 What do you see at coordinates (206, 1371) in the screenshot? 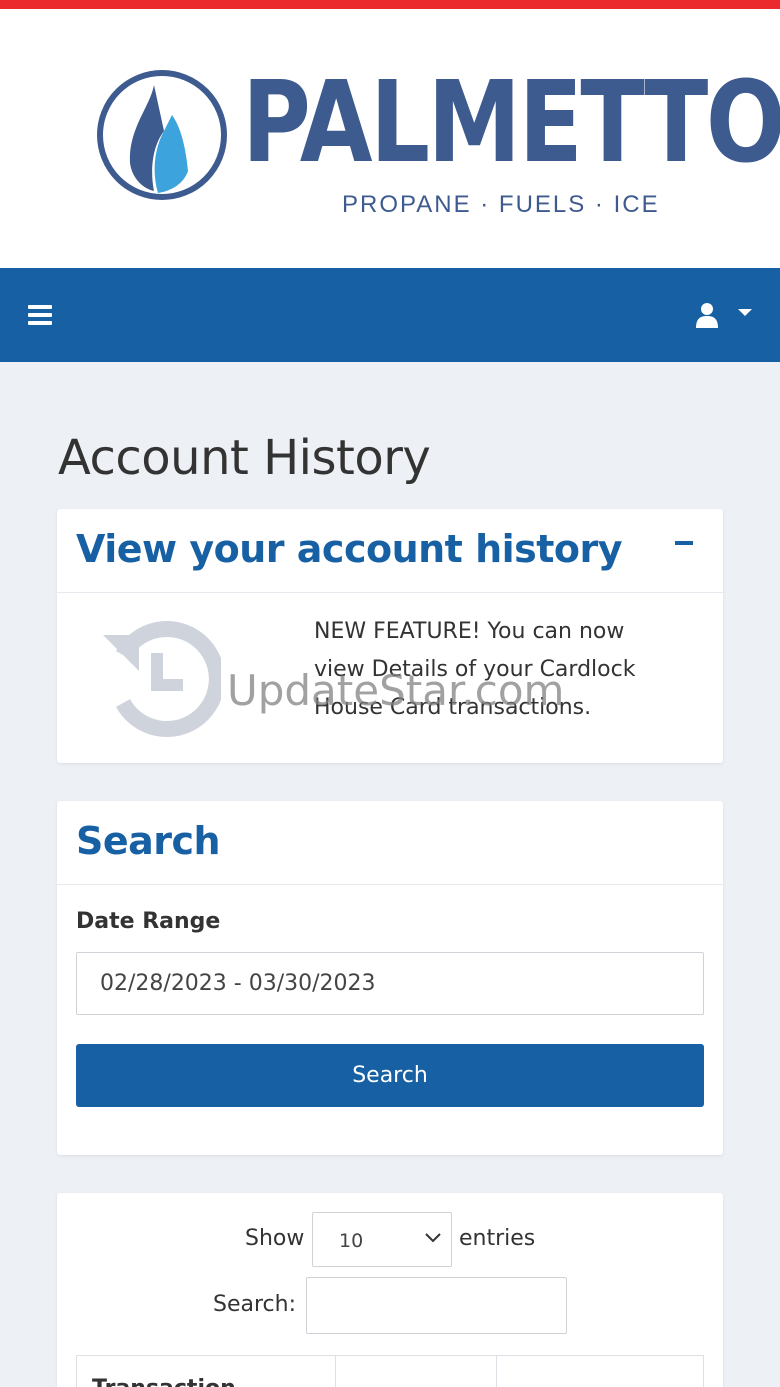
I see `column-header-transaction: Transaction` at bounding box center [206, 1371].